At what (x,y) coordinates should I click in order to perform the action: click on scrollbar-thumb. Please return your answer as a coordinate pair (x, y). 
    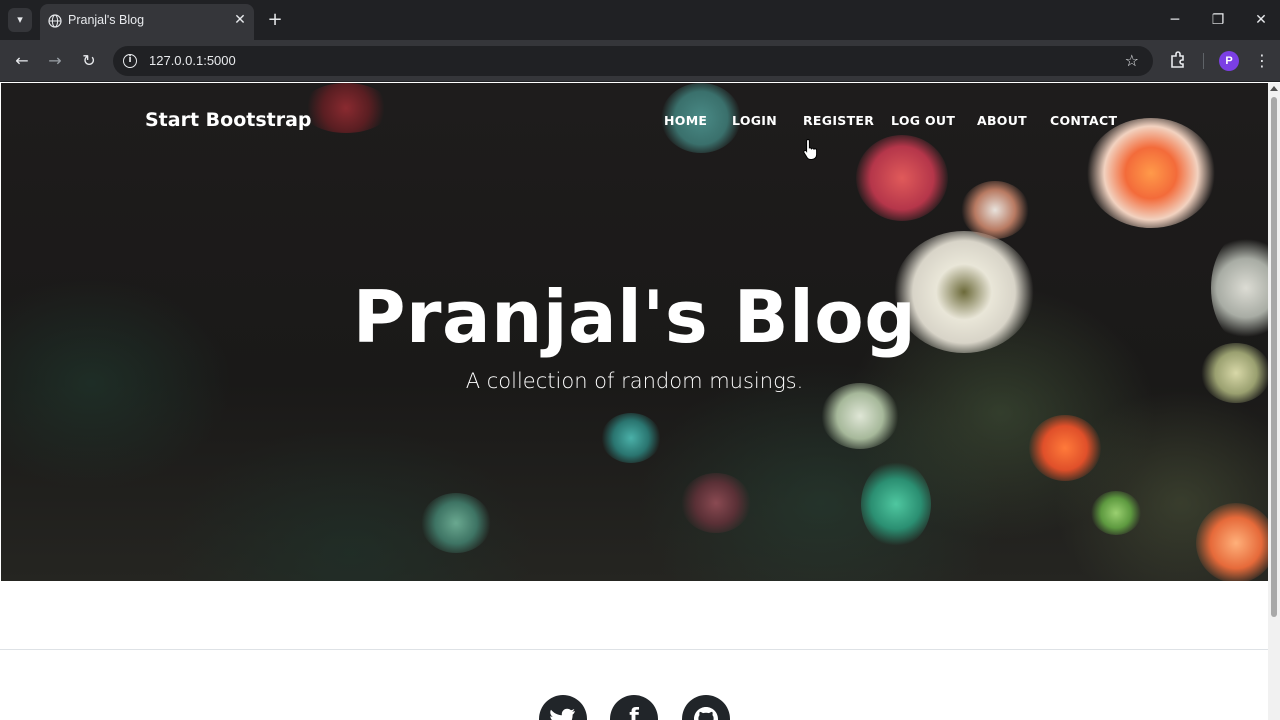
    Looking at the image, I should click on (1274, 357).